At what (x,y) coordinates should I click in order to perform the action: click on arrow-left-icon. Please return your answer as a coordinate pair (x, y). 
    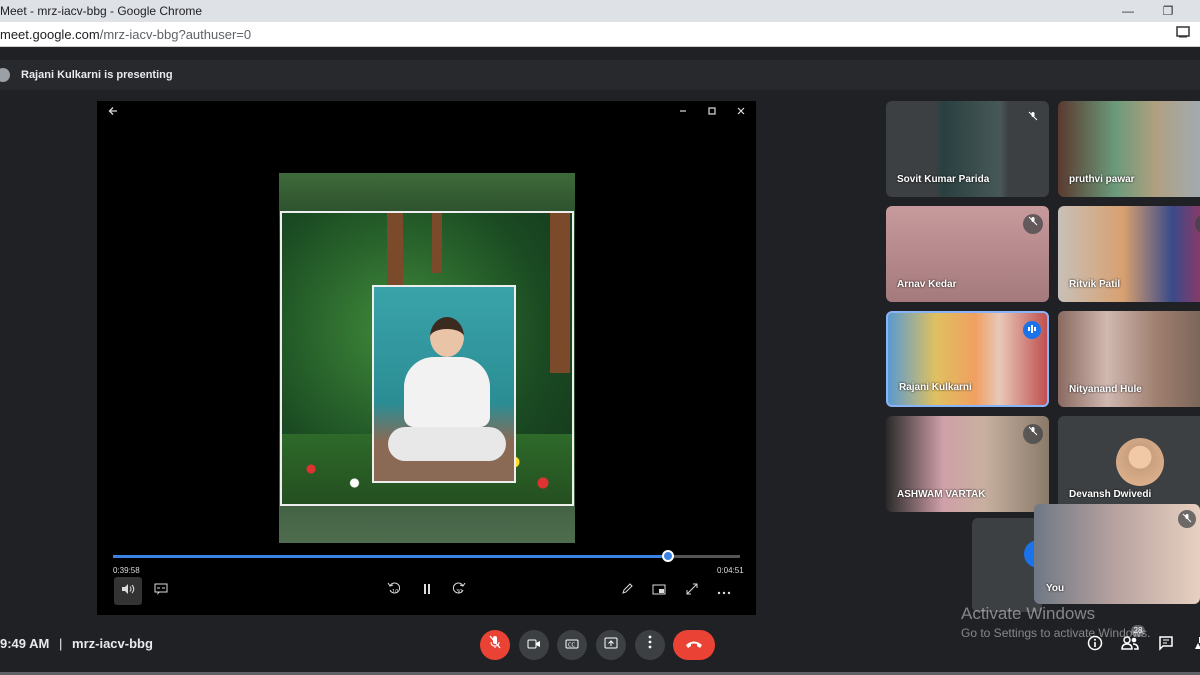
    Looking at the image, I should click on (113, 112).